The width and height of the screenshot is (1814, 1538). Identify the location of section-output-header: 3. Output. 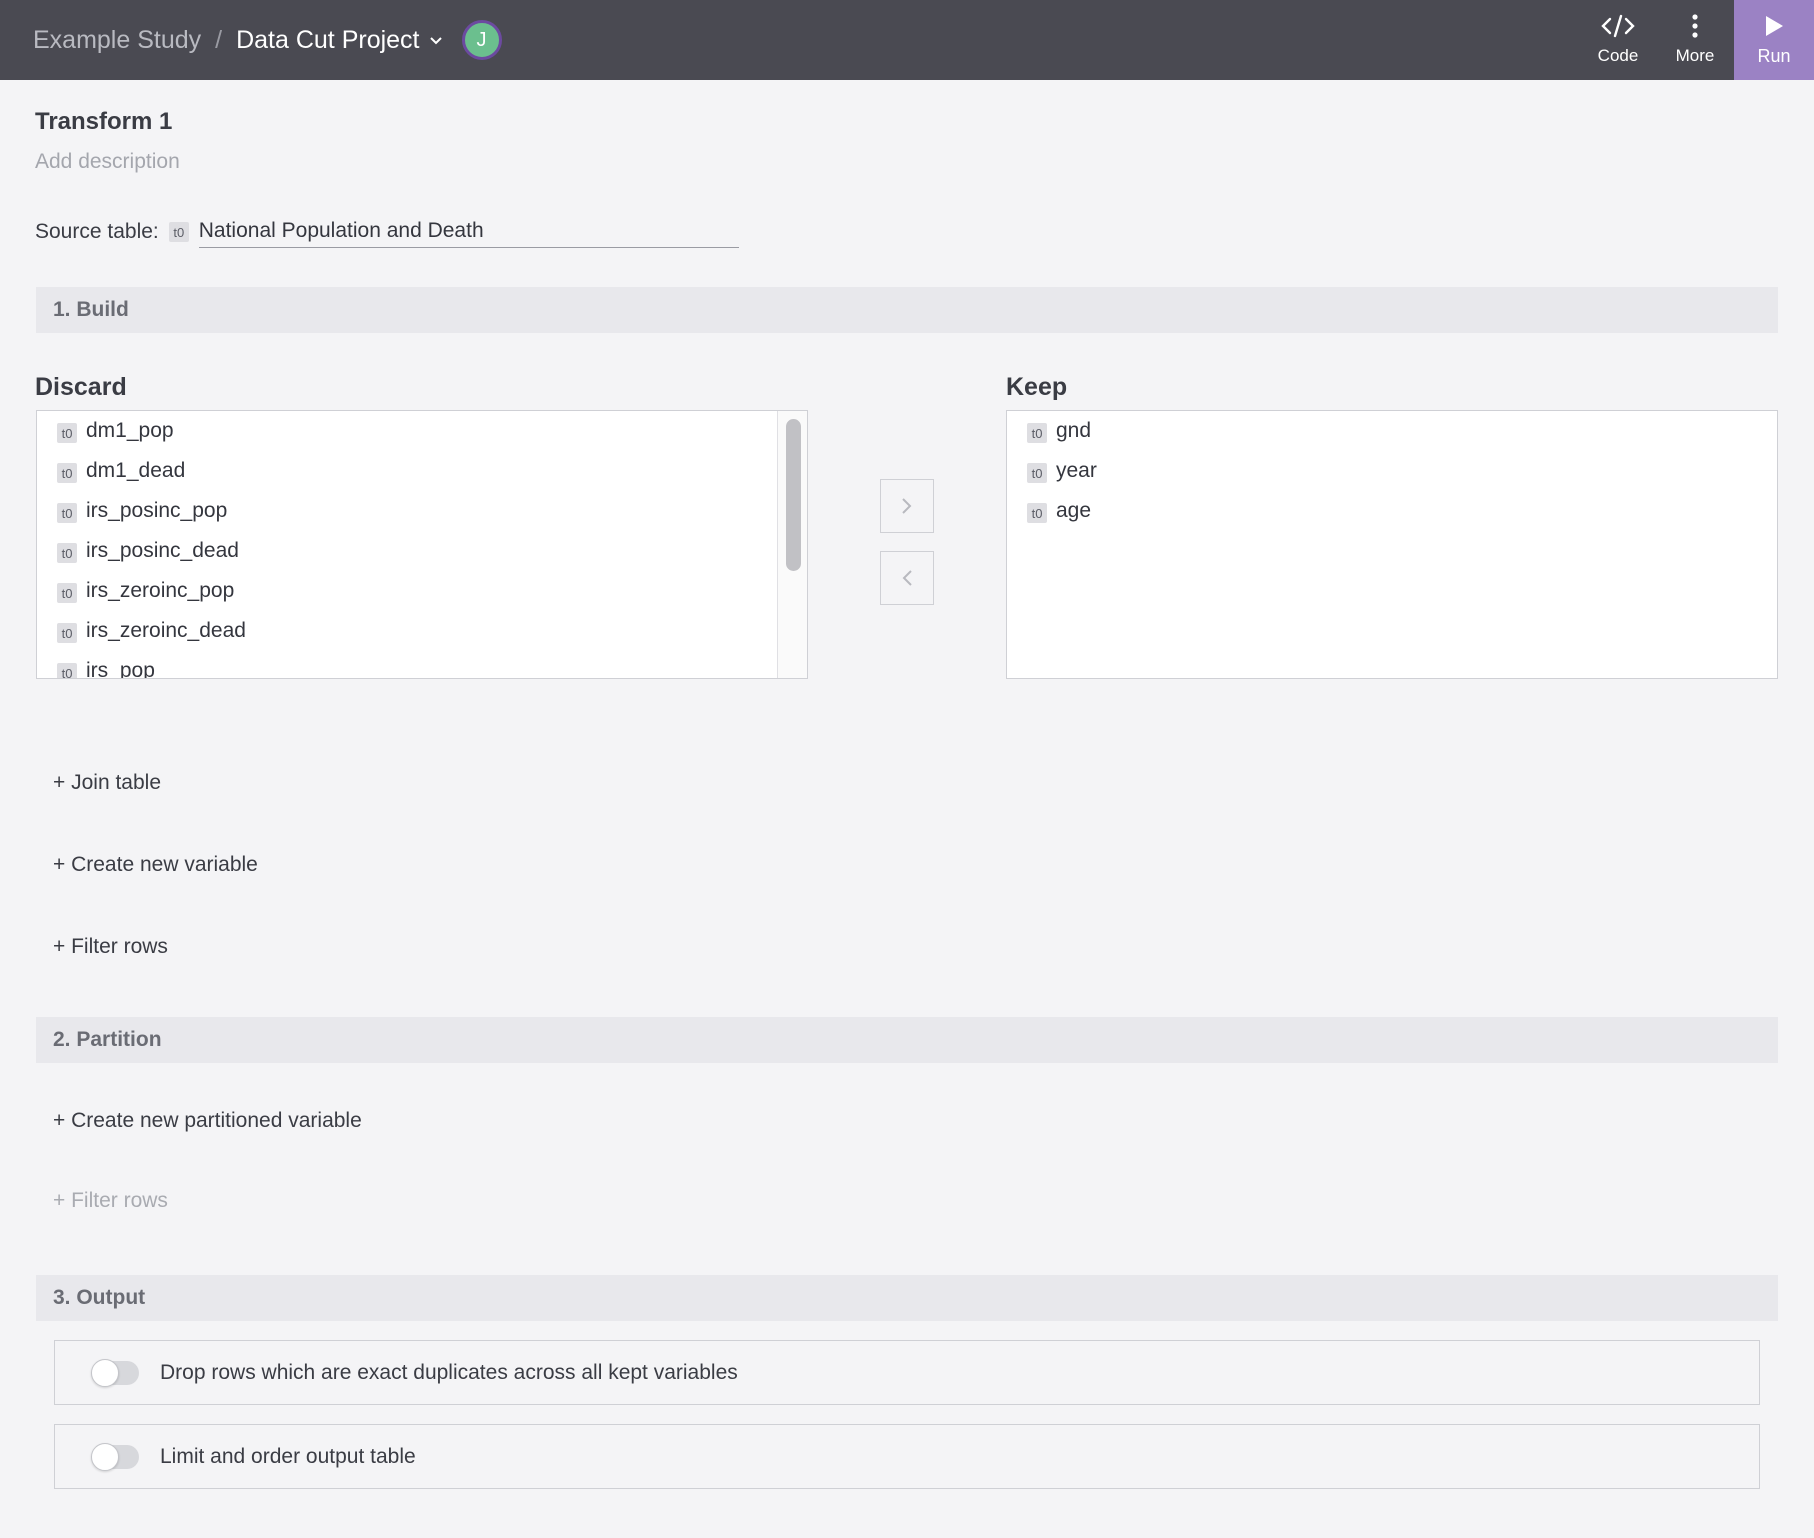
(907, 1298).